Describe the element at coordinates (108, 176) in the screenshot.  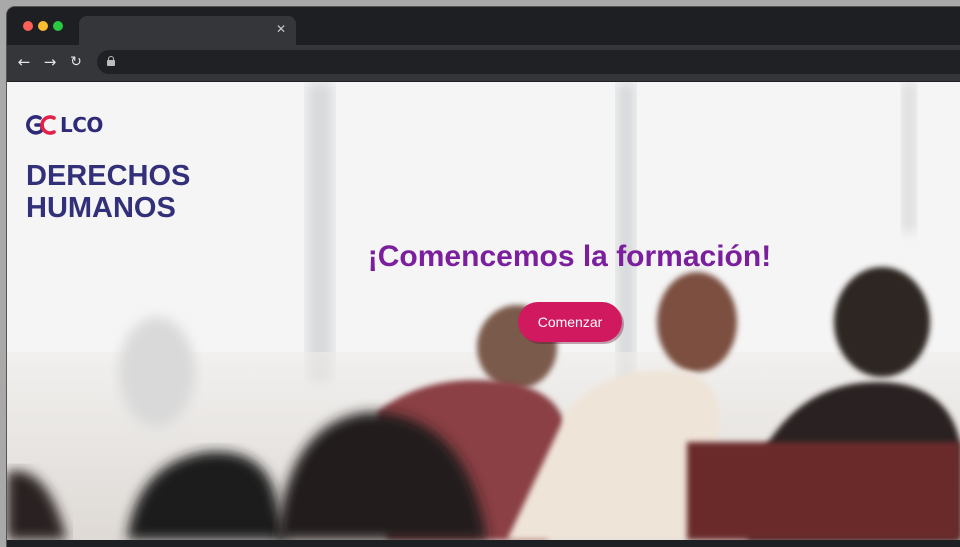
I see `page-title-line-1: DERECHOS` at that location.